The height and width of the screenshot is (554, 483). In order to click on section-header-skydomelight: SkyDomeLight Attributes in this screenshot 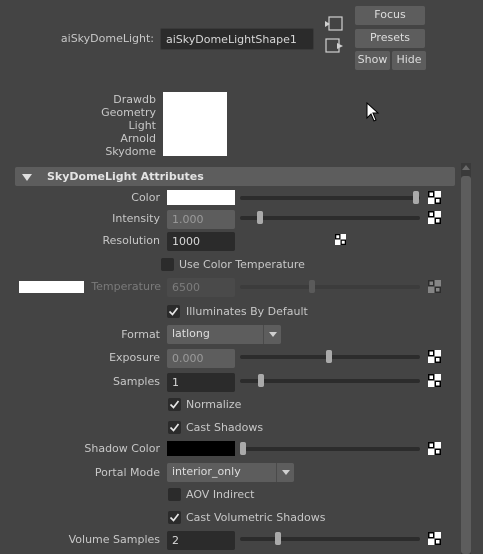, I will do `click(235, 176)`.